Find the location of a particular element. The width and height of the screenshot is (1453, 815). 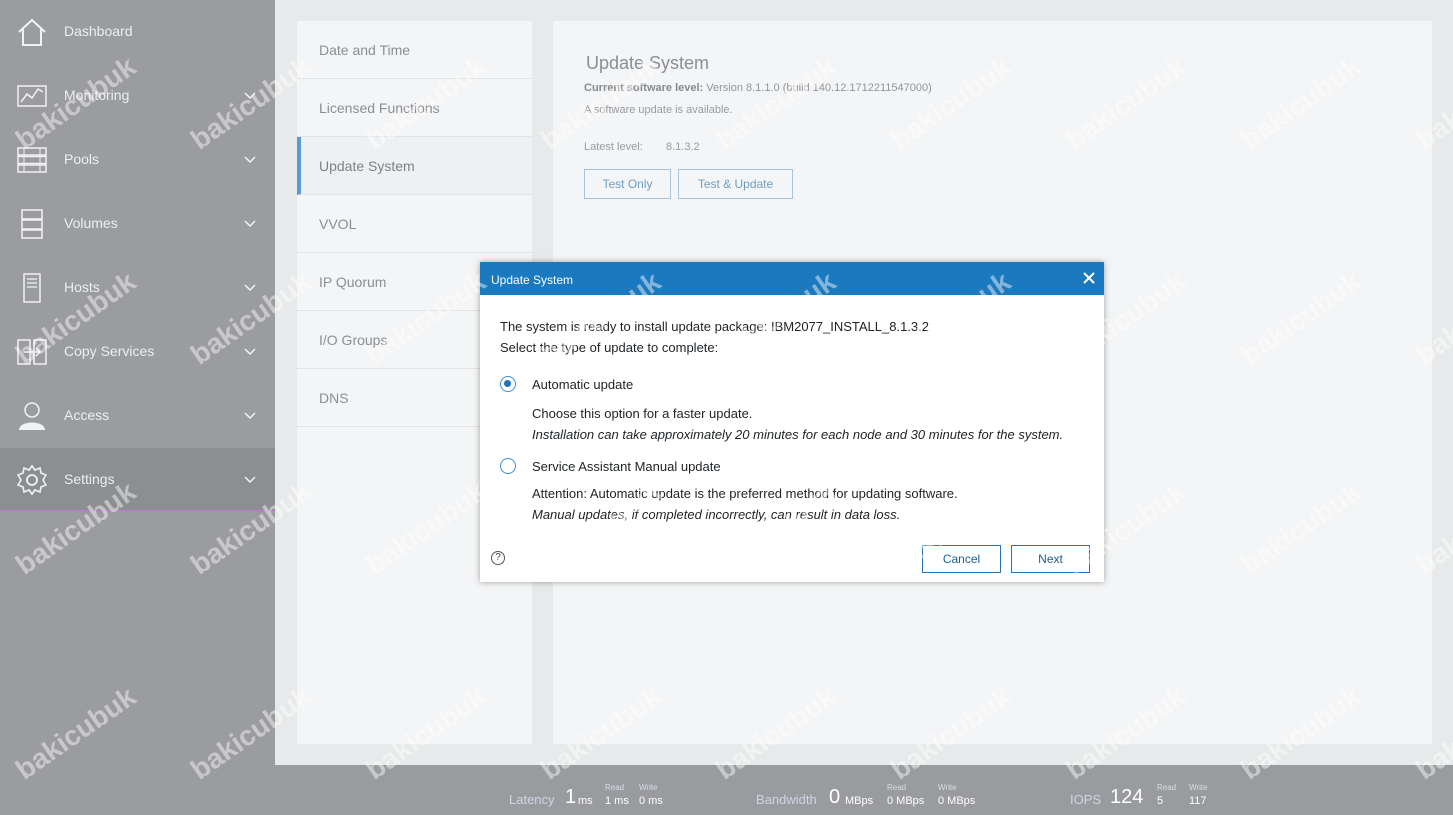

latency-read-value: 1 ms is located at coordinates (617, 801).